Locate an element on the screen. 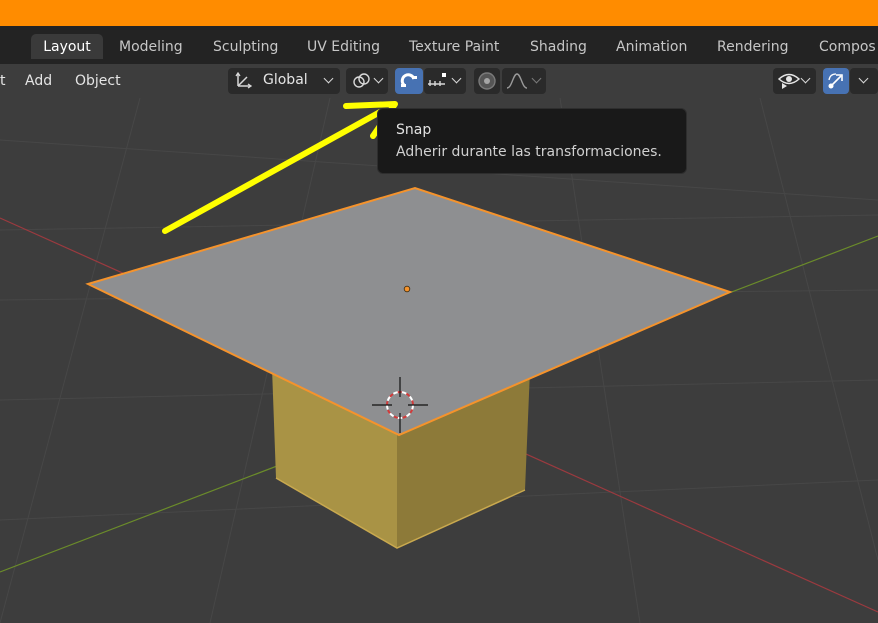 This screenshot has width=878, height=623. transform-orientation-icon is located at coordinates (243, 80).